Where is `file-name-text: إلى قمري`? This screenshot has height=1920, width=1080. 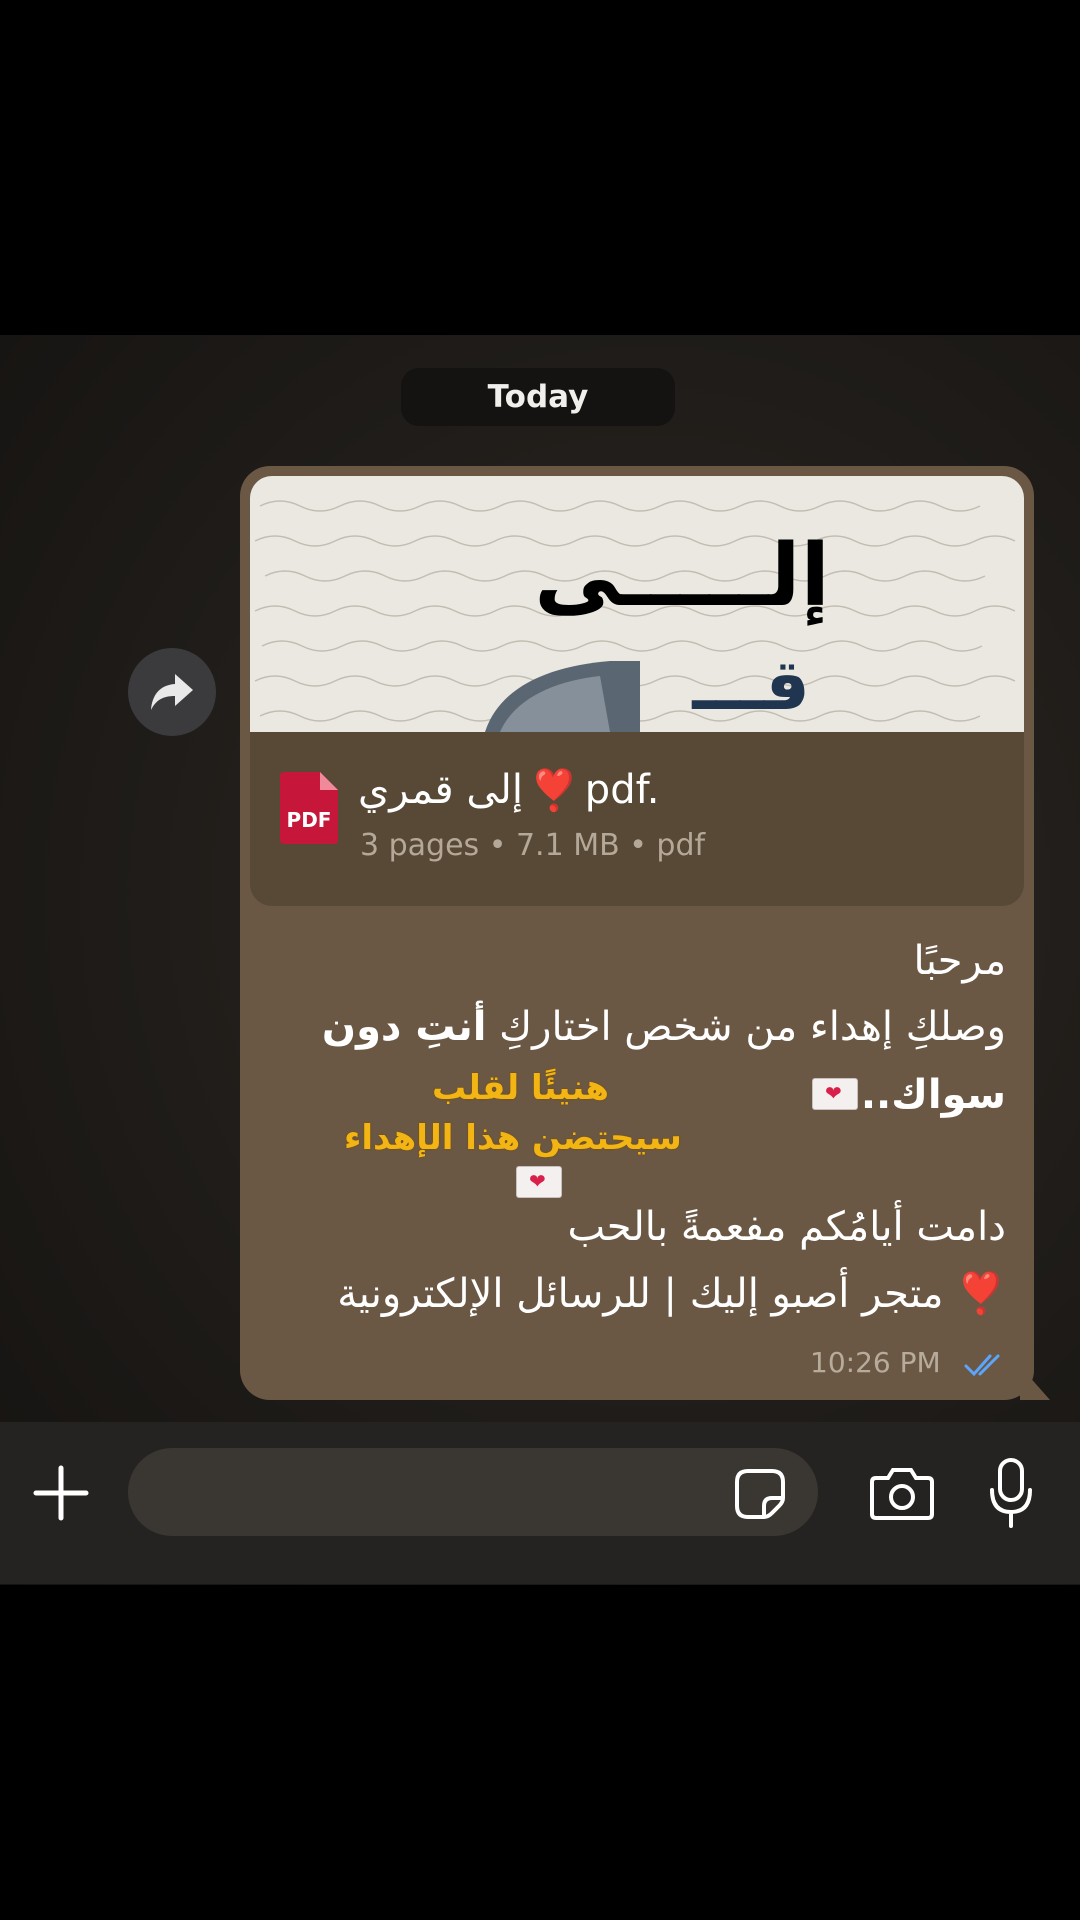 file-name-text: إلى قمري is located at coordinates (440, 790).